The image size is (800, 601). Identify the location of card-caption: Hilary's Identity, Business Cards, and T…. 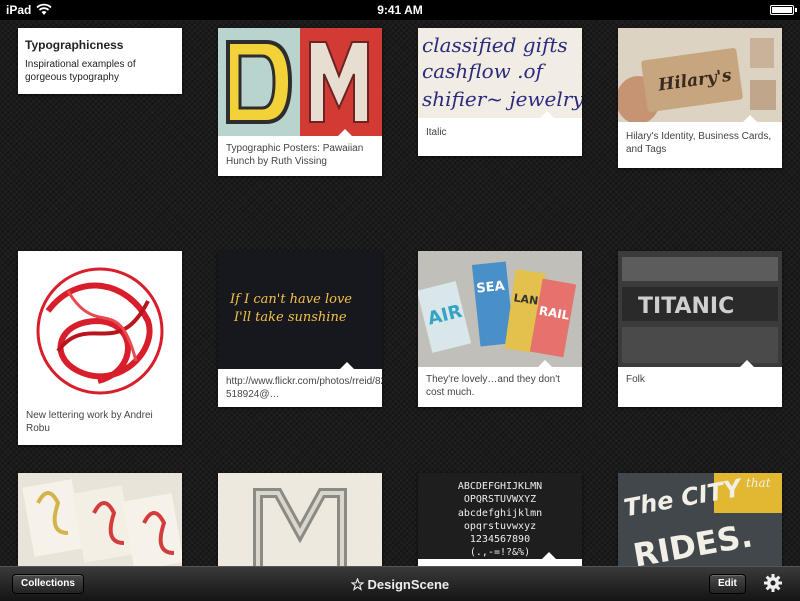
(699, 143).